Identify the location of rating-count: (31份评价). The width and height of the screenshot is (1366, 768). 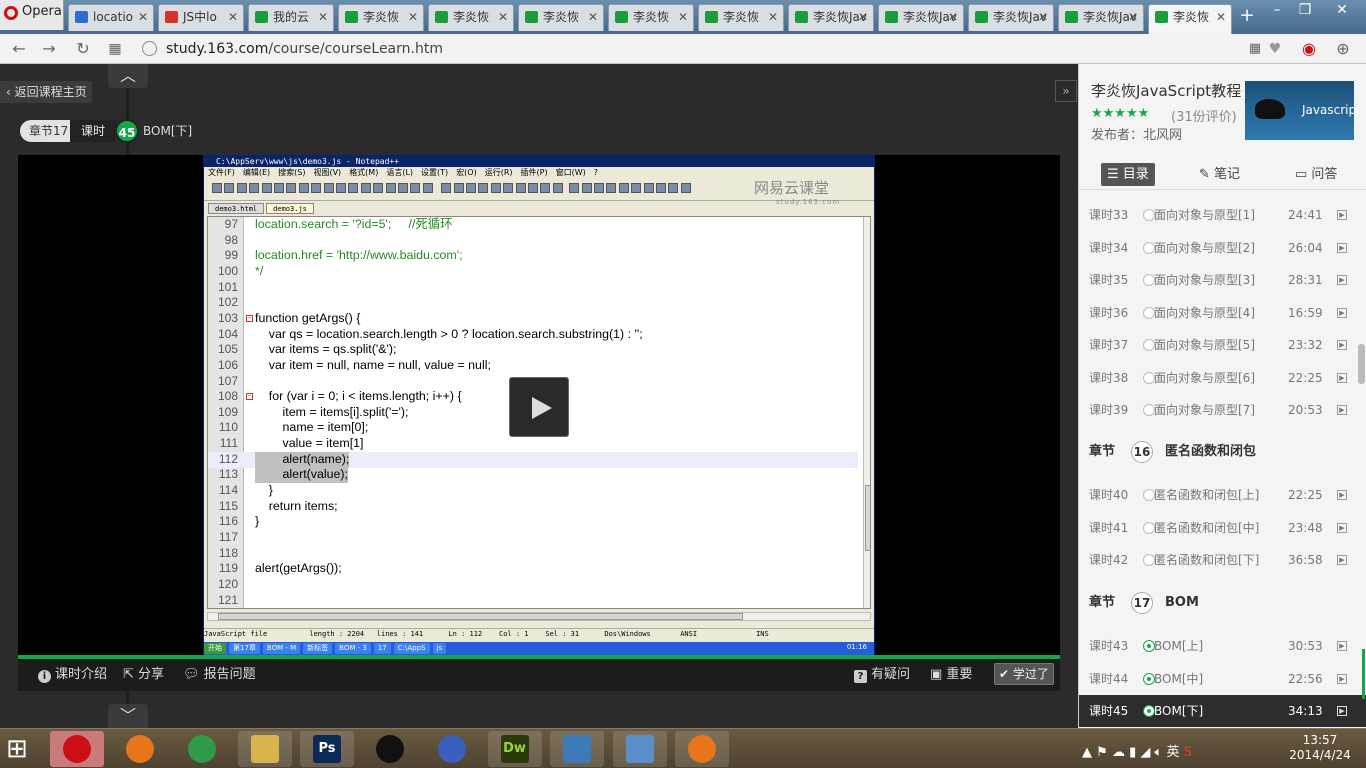
(1204, 115).